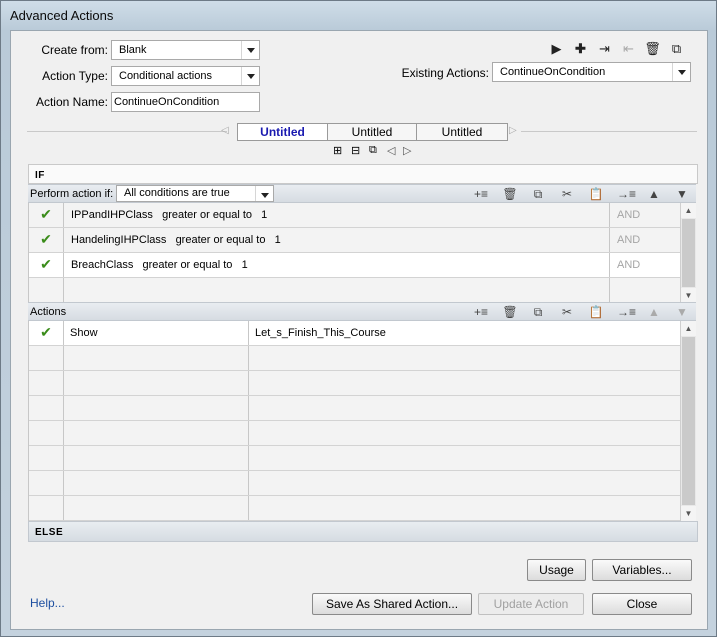 Image resolution: width=717 pixels, height=637 pixels. I want to click on perform-action-select: All conditions are true, so click(195, 193).